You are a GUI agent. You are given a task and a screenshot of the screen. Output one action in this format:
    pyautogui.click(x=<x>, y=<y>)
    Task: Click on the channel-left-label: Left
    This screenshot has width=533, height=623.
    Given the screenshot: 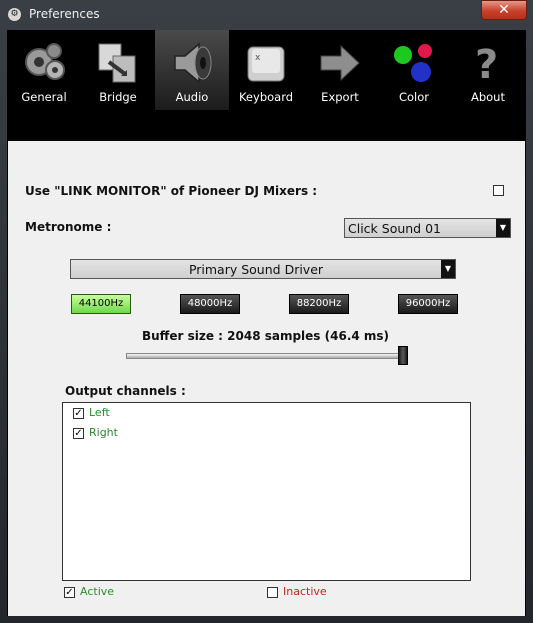 What is the action you would take?
    pyautogui.click(x=99, y=412)
    